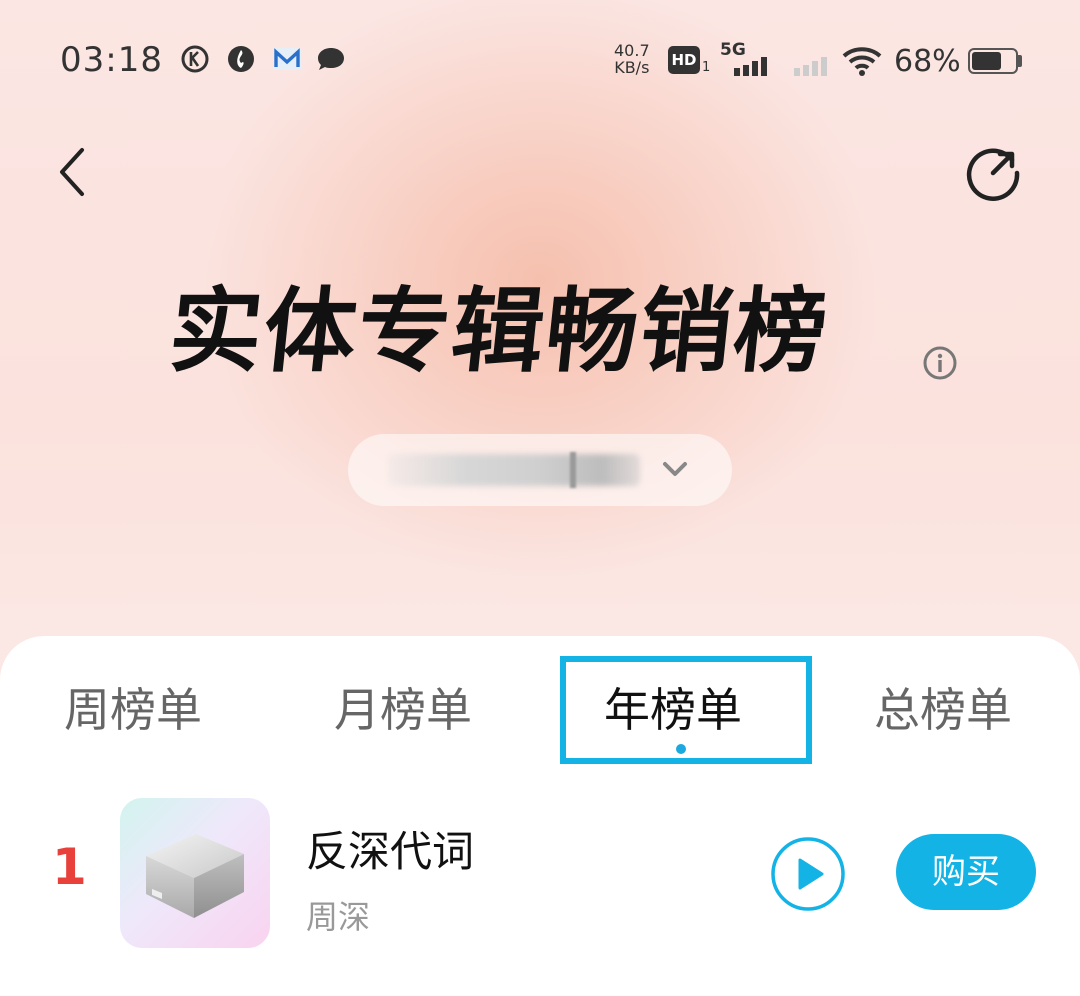  I want to click on battery-tip, so click(1020, 61).